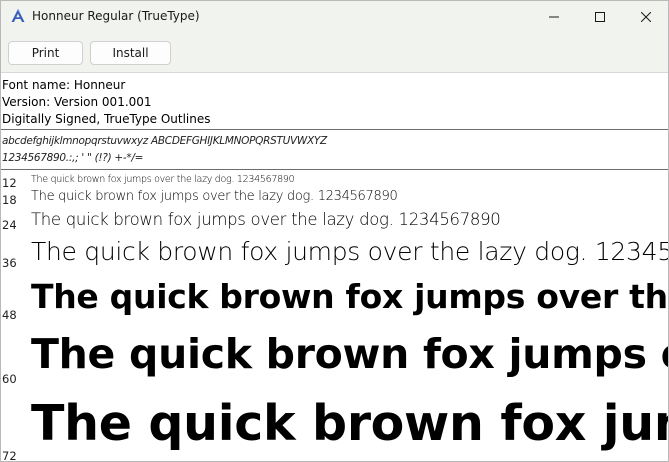 The image size is (669, 462). Describe the element at coordinates (9, 200) in the screenshot. I see `size-label: 18` at that location.